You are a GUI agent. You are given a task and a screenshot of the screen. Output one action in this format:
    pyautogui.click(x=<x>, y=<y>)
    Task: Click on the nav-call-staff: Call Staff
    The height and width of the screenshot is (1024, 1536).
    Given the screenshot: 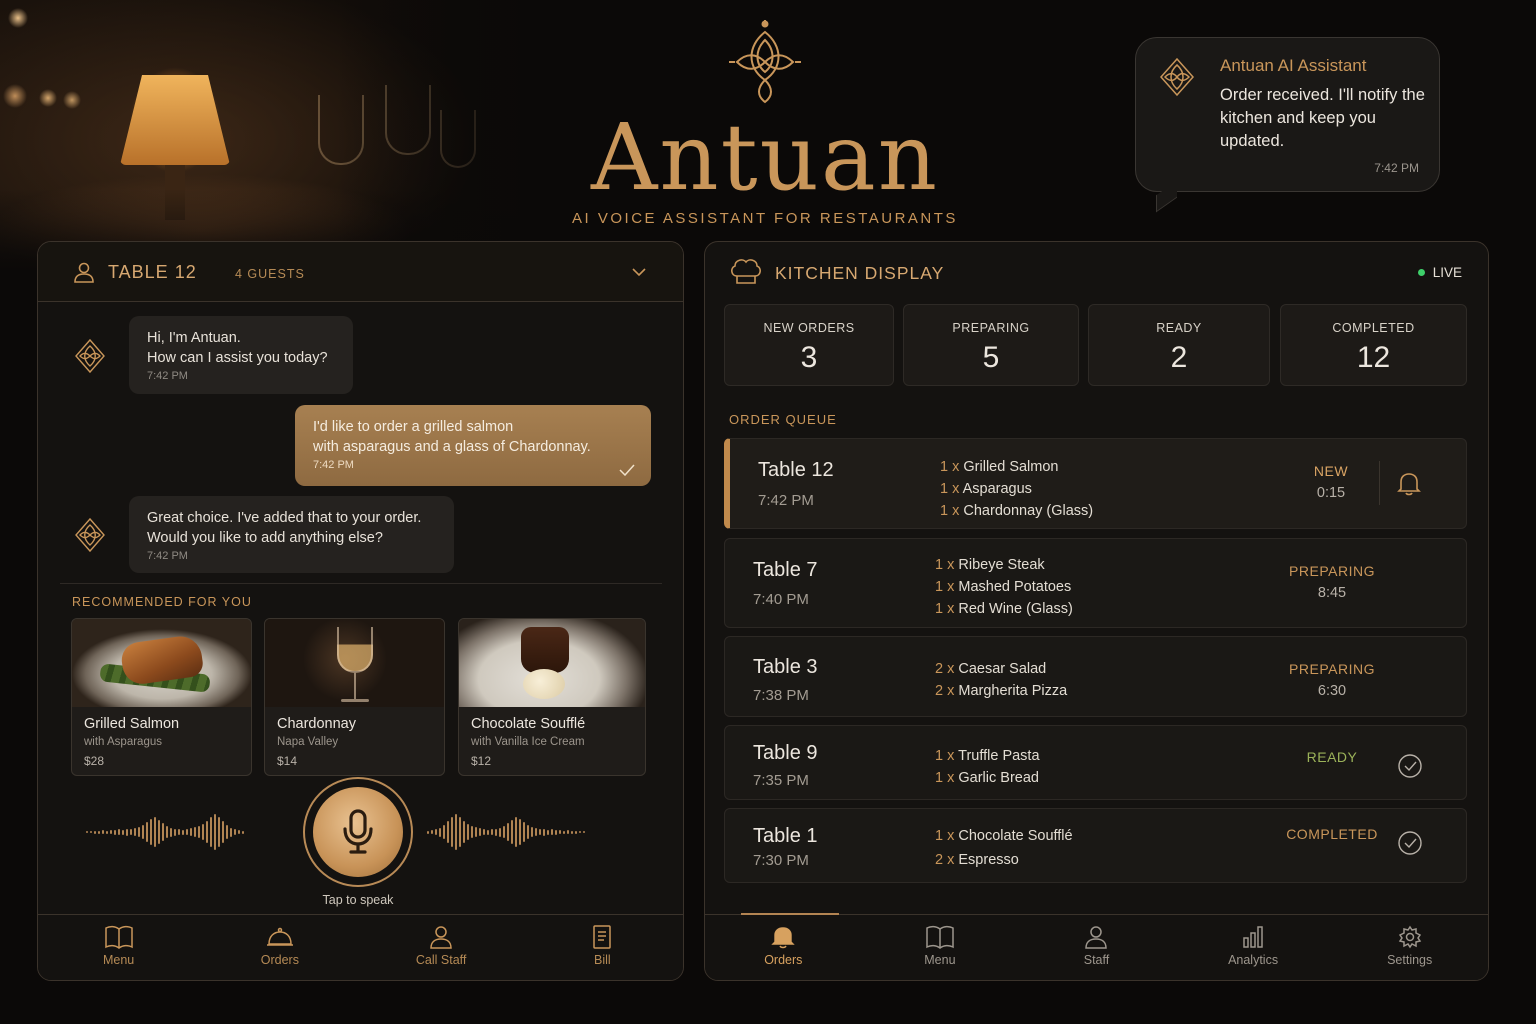 What is the action you would take?
    pyautogui.click(x=441, y=947)
    